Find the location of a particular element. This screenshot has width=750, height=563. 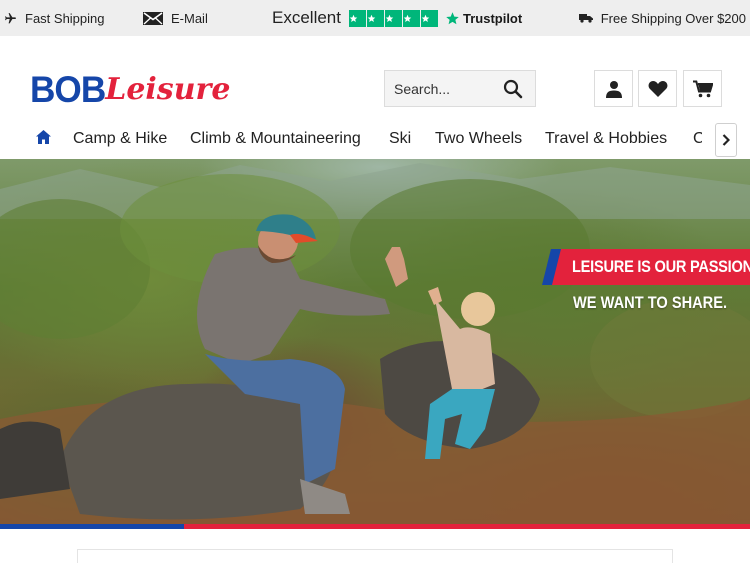

search-icon is located at coordinates (513, 89).